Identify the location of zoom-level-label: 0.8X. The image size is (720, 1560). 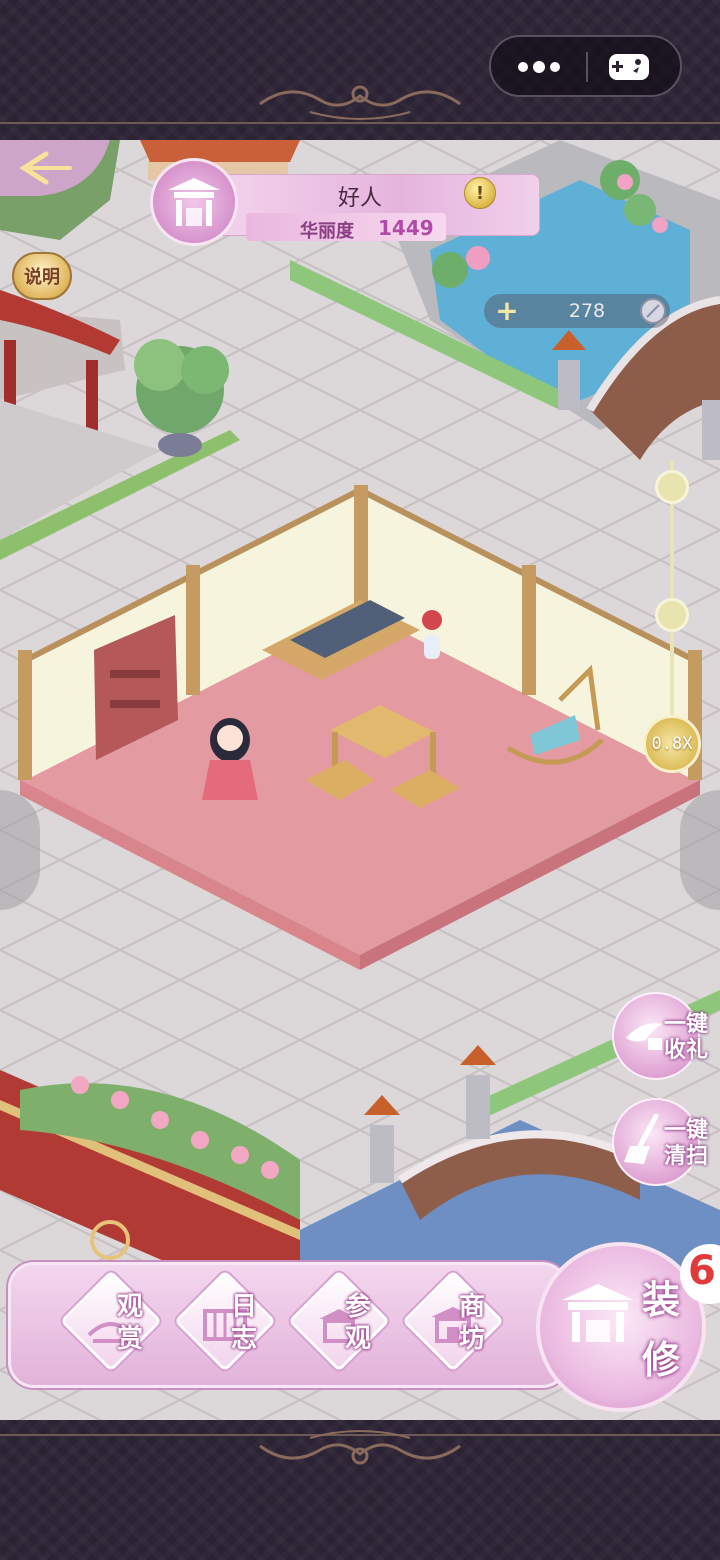
(672, 744).